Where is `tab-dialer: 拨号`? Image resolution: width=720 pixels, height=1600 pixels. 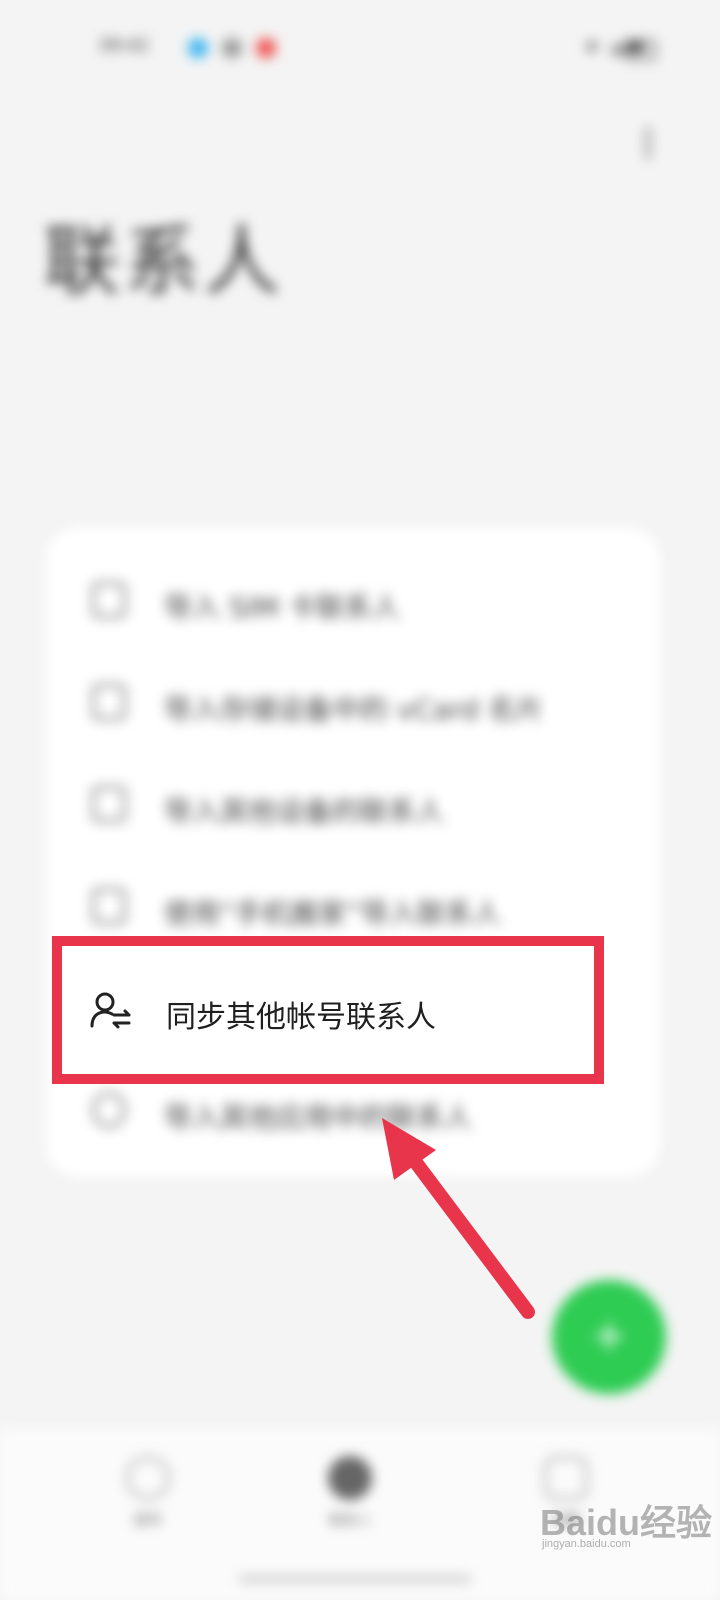 tab-dialer: 拨号 is located at coordinates (148, 1506).